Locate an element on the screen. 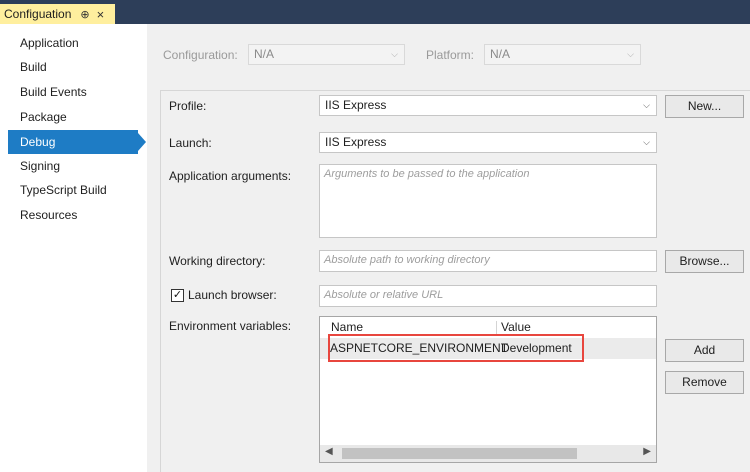 The height and width of the screenshot is (472, 750). launch-browser-label: Launch browser: is located at coordinates (232, 295).